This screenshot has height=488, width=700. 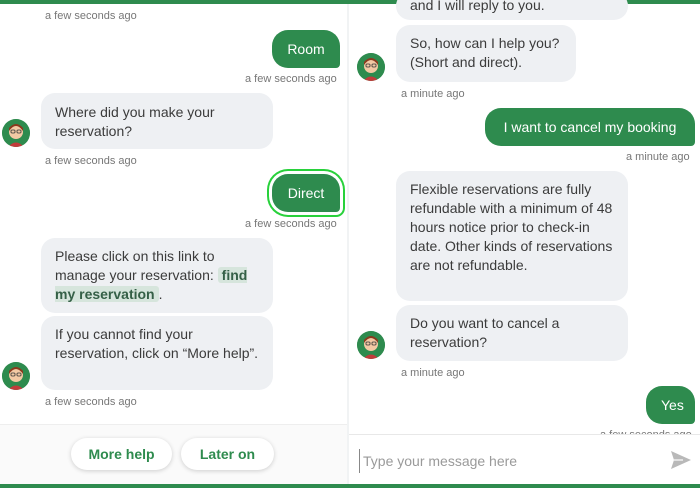 What do you see at coordinates (350, 486) in the screenshot?
I see `bottom-accent-bar` at bounding box center [350, 486].